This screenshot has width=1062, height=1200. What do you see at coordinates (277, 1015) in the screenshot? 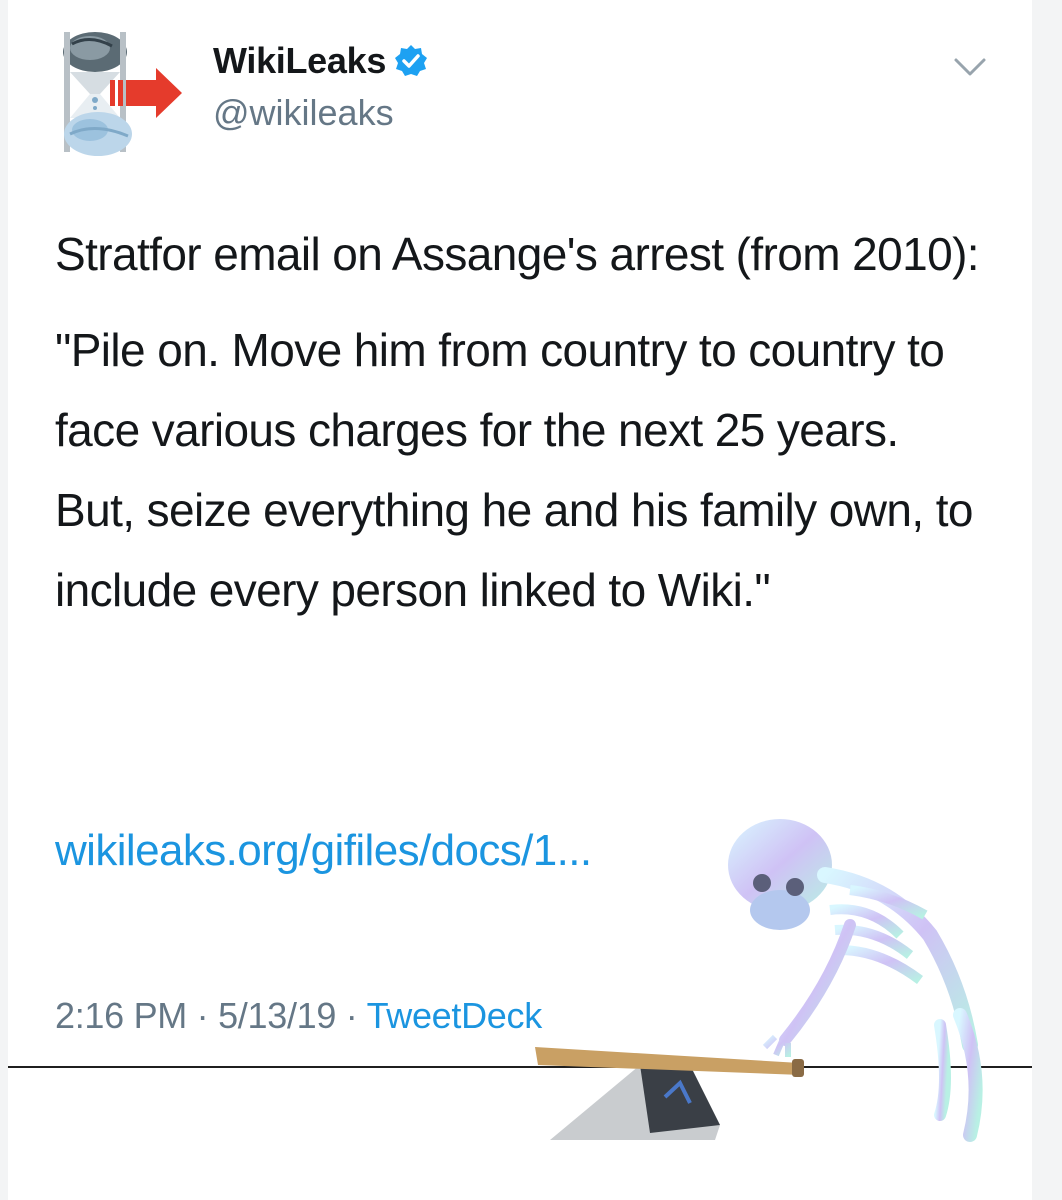
I see `tweet-date: 5/13/19` at bounding box center [277, 1015].